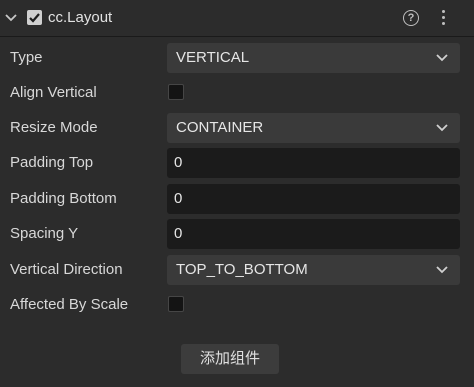 Image resolution: width=474 pixels, height=387 pixels. I want to click on type-row: Type VERTICAL, so click(237, 58).